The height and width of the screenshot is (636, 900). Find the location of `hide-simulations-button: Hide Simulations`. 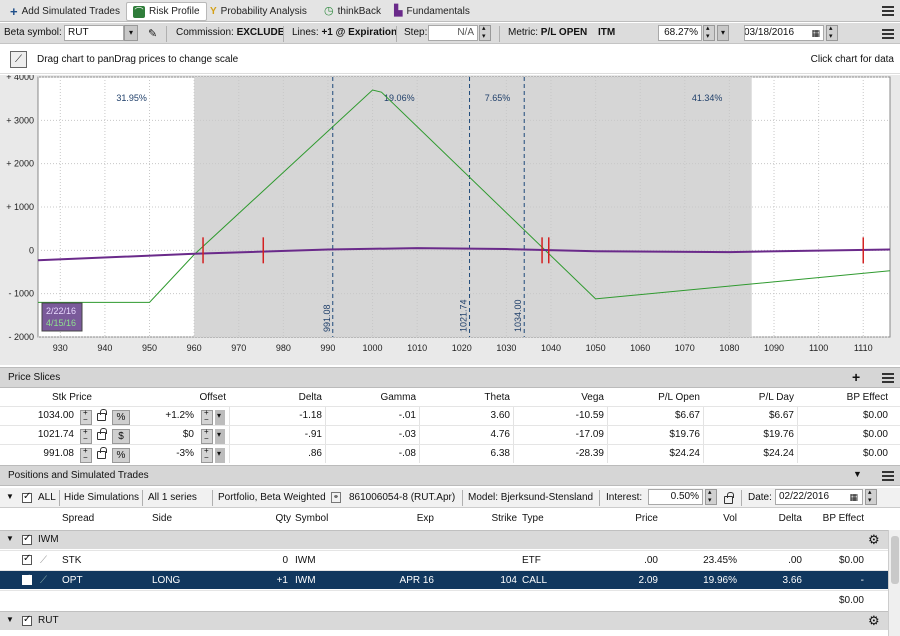

hide-simulations-button: Hide Simulations is located at coordinates (101, 497).